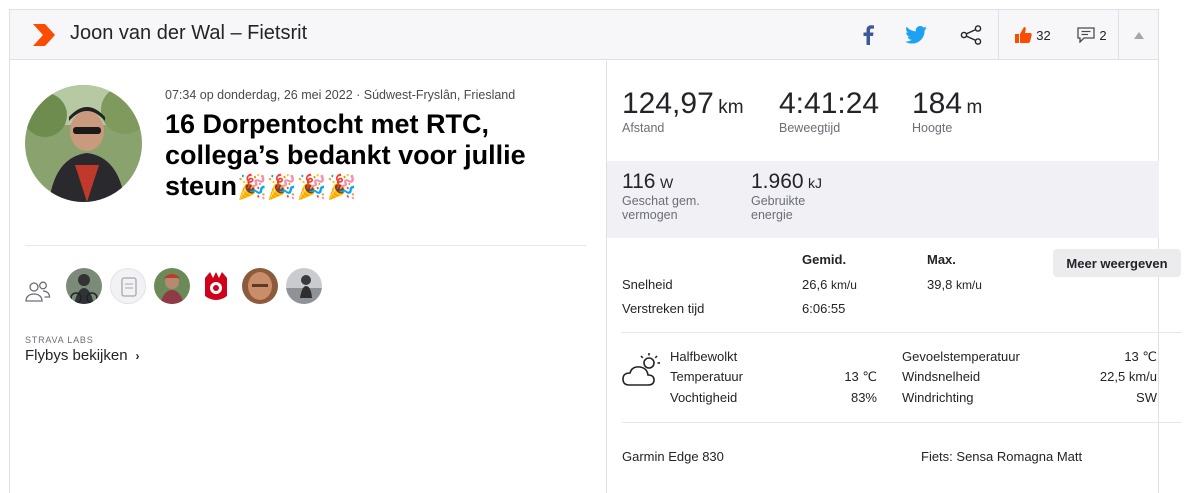  I want to click on column-header-max: Max., so click(941, 259).